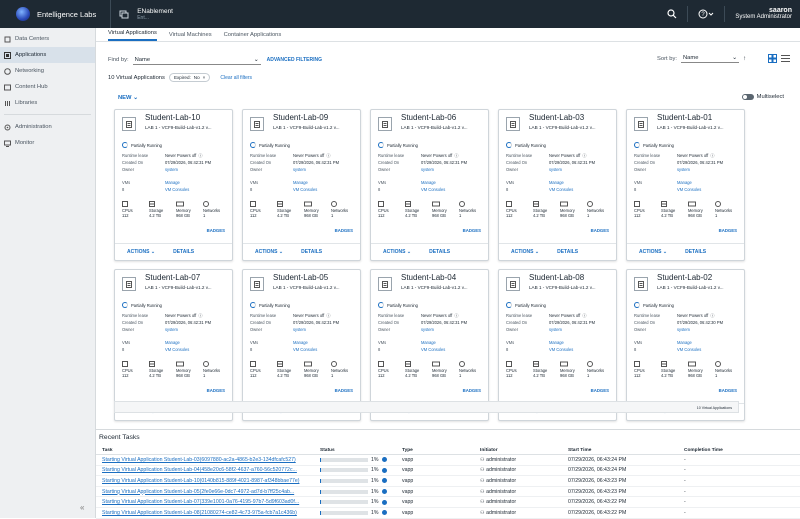  I want to click on toggle-switch, so click(748, 97).